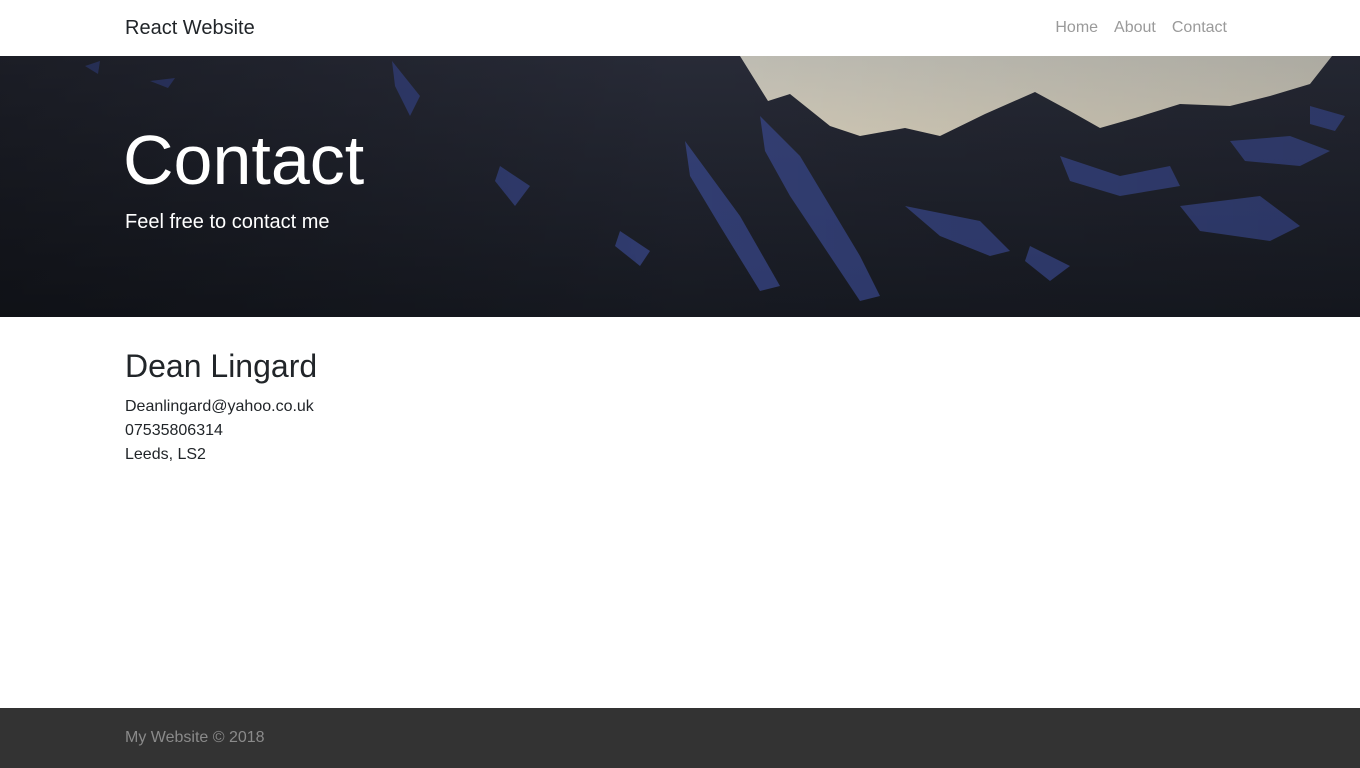  What do you see at coordinates (227, 222) in the screenshot?
I see `page-subtitle: Feel free to contact me` at bounding box center [227, 222].